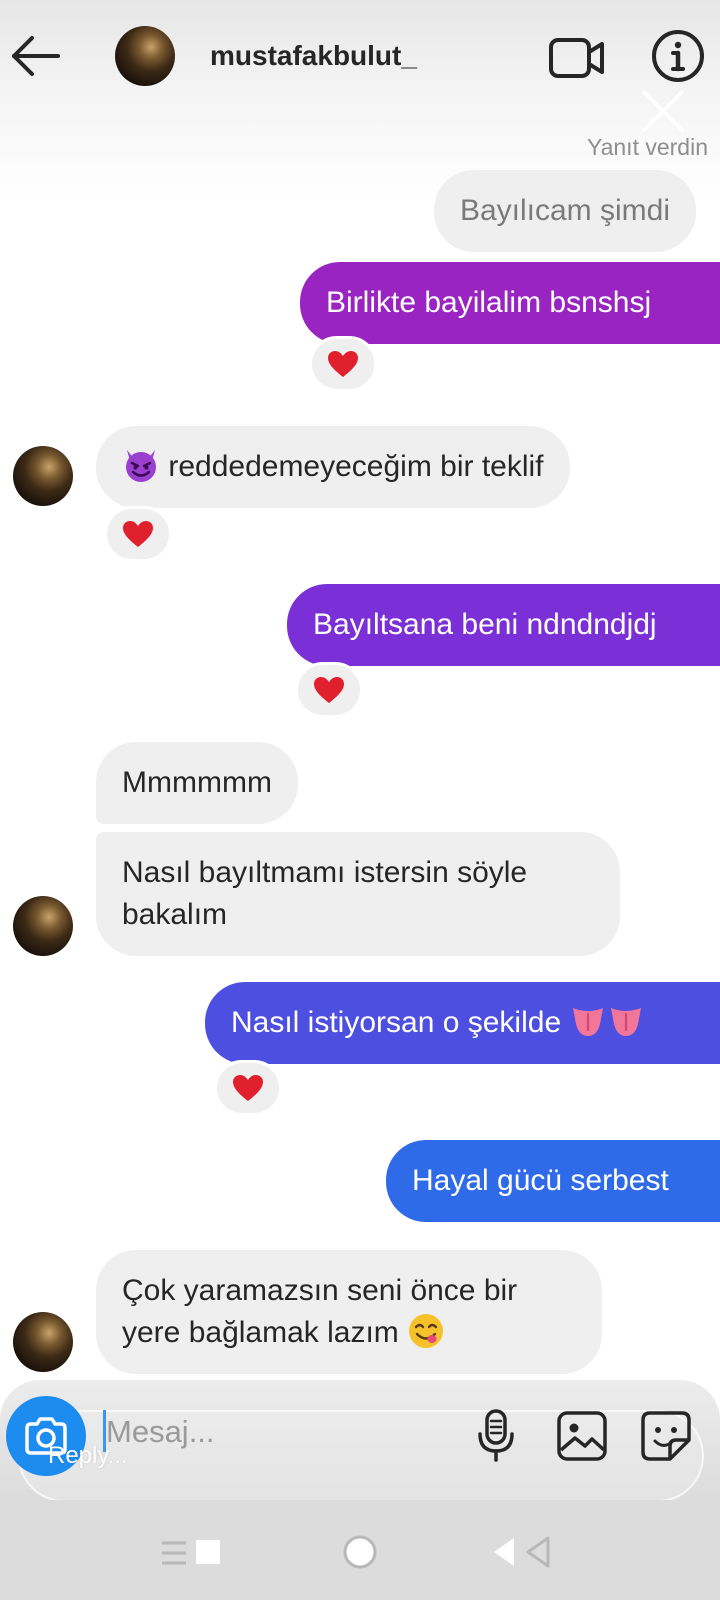  I want to click on message-text: Birlikte bayilalim bsnshsj, so click(489, 302).